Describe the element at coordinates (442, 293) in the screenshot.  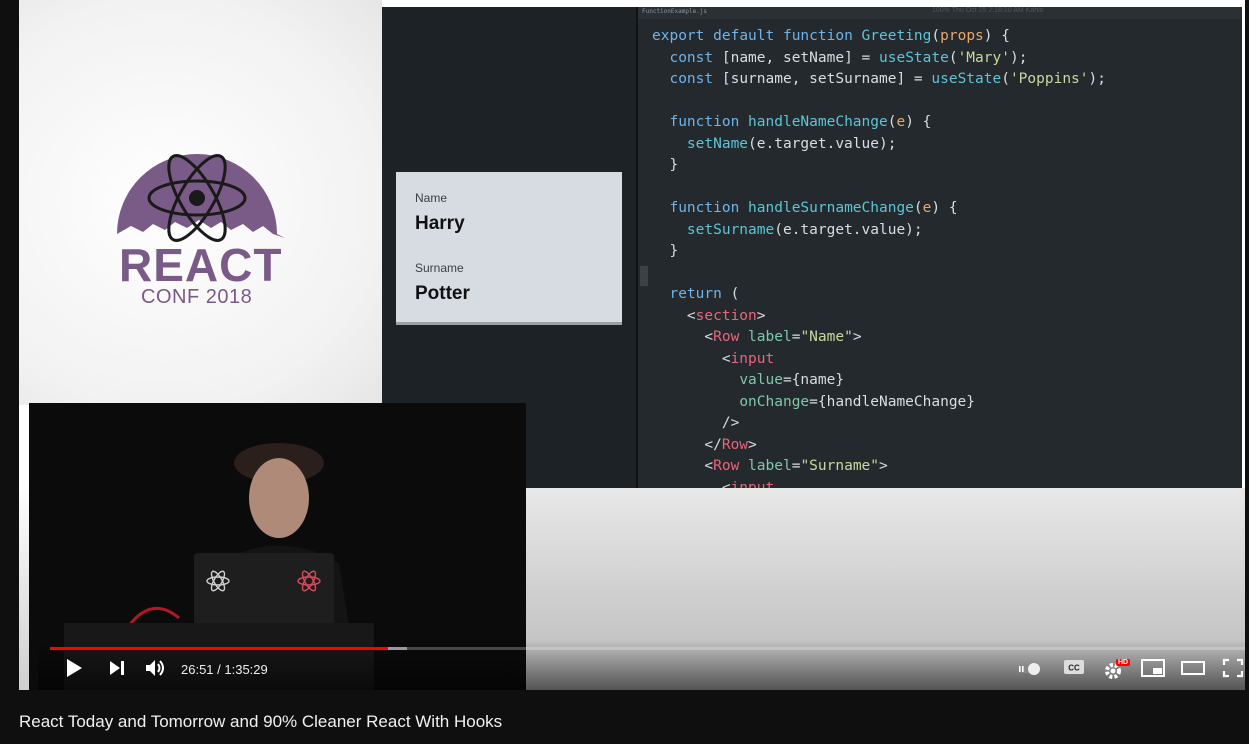
I see `surname-value: Potter` at that location.